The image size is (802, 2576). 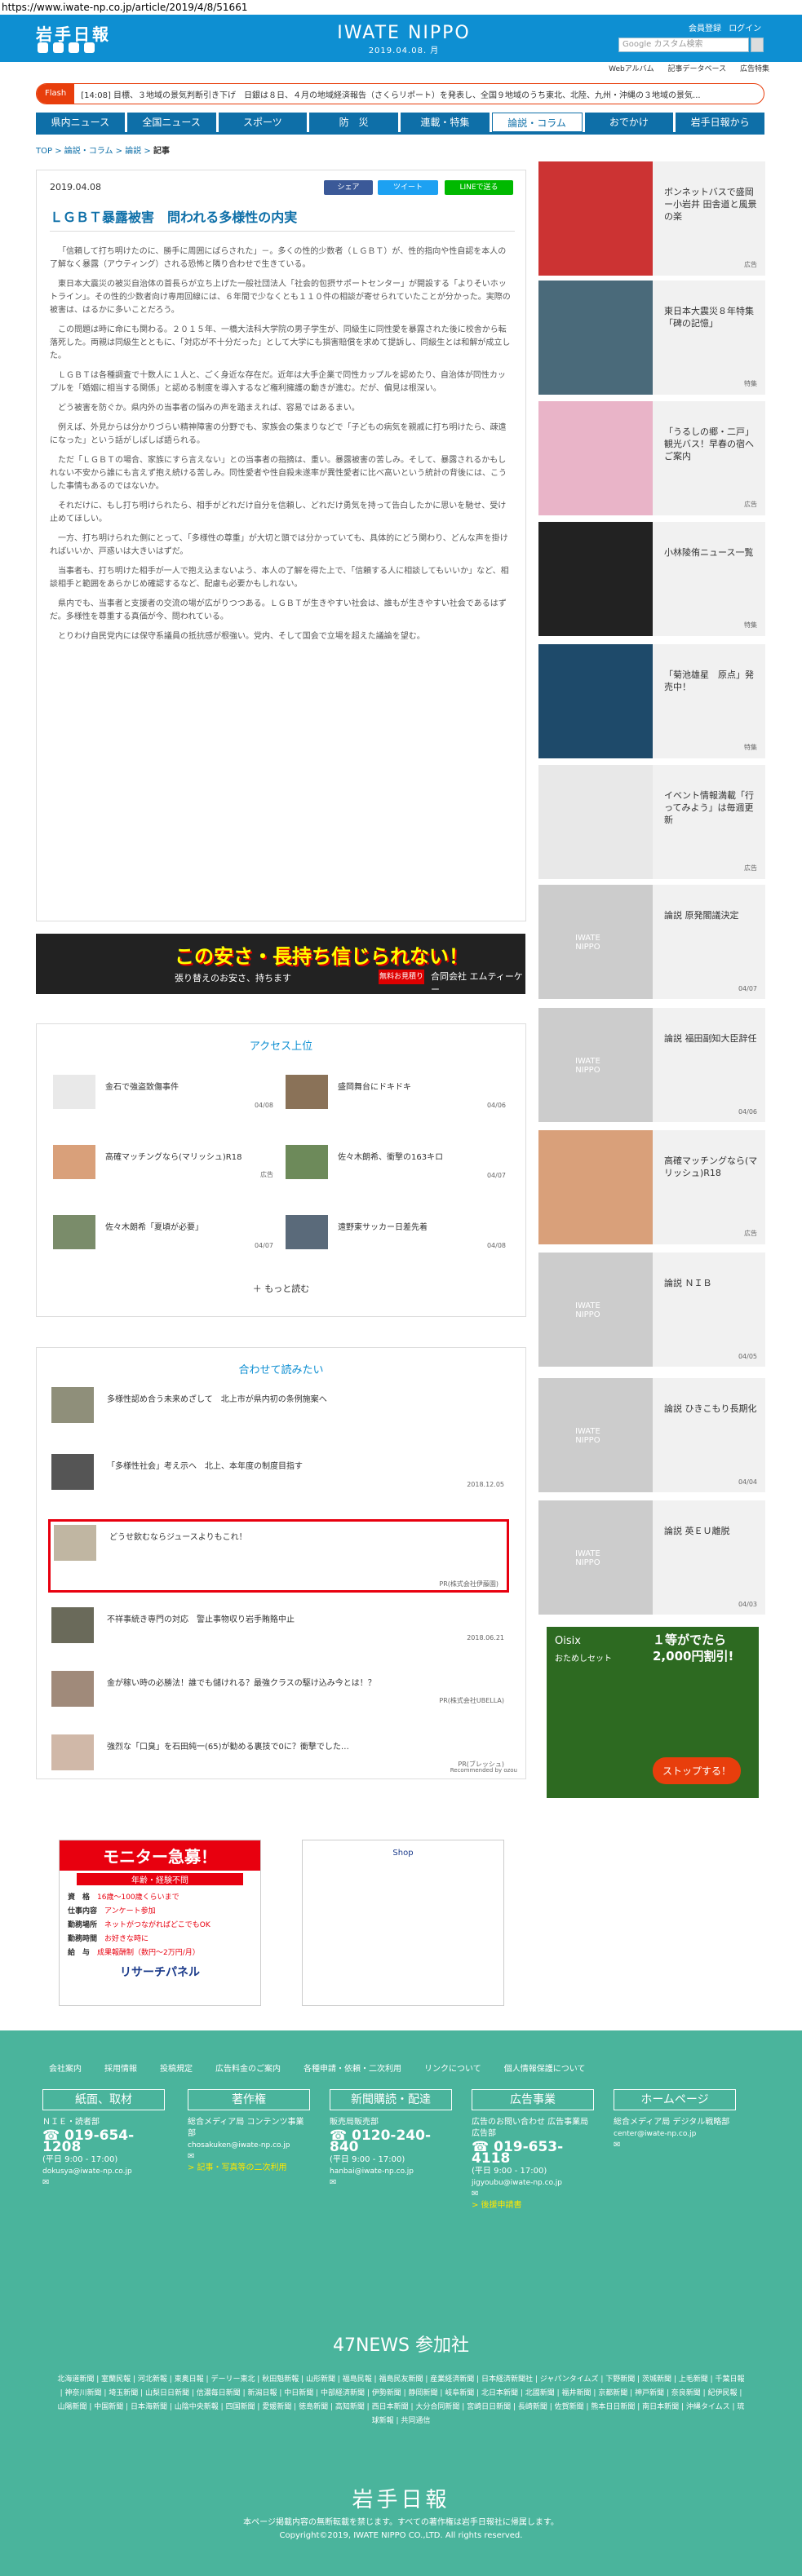 I want to click on login-link: ログイン, so click(x=745, y=28).